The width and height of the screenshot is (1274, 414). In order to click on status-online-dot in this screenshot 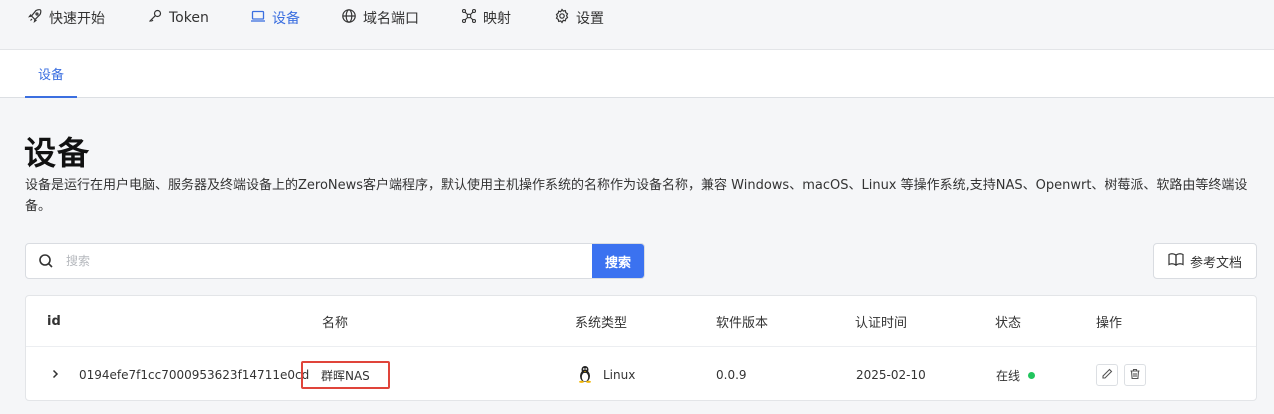, I will do `click(1032, 375)`.